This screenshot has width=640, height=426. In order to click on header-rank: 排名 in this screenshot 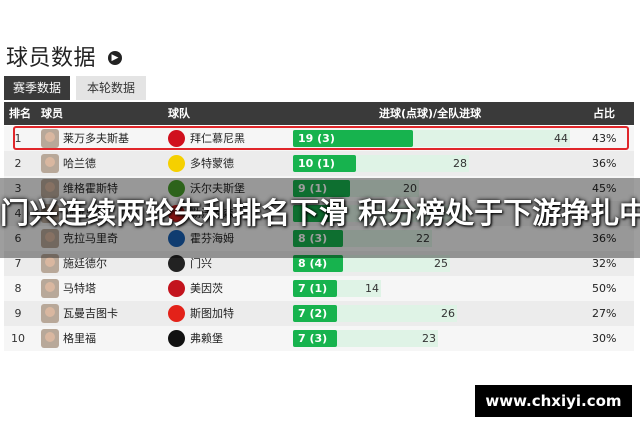, I will do `click(20, 113)`.